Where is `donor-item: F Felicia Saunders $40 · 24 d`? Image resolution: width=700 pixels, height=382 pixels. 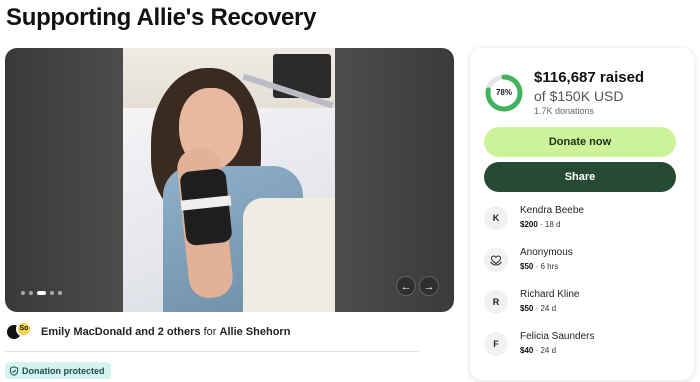 donor-item: F Felicia Saunders $40 · 24 d is located at coordinates (582, 348).